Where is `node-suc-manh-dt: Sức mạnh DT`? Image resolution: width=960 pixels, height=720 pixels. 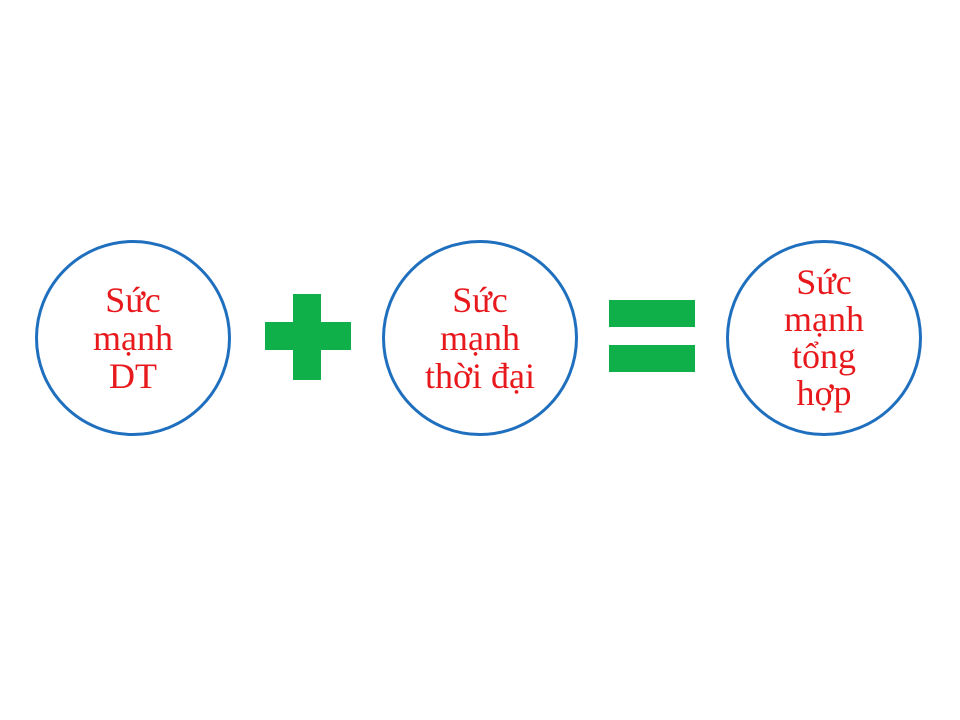
node-suc-manh-dt: Sức mạnh DT is located at coordinates (133, 338).